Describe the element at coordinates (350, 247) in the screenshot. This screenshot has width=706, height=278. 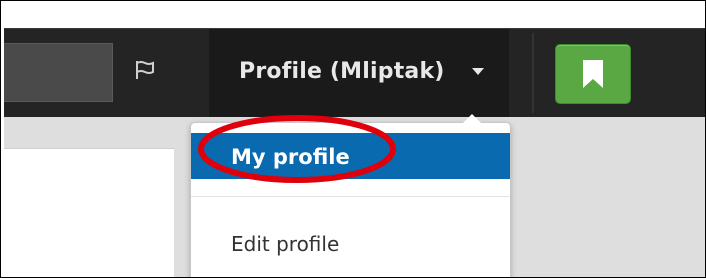
I see `menu-item-edit-profile: Edit profile` at that location.